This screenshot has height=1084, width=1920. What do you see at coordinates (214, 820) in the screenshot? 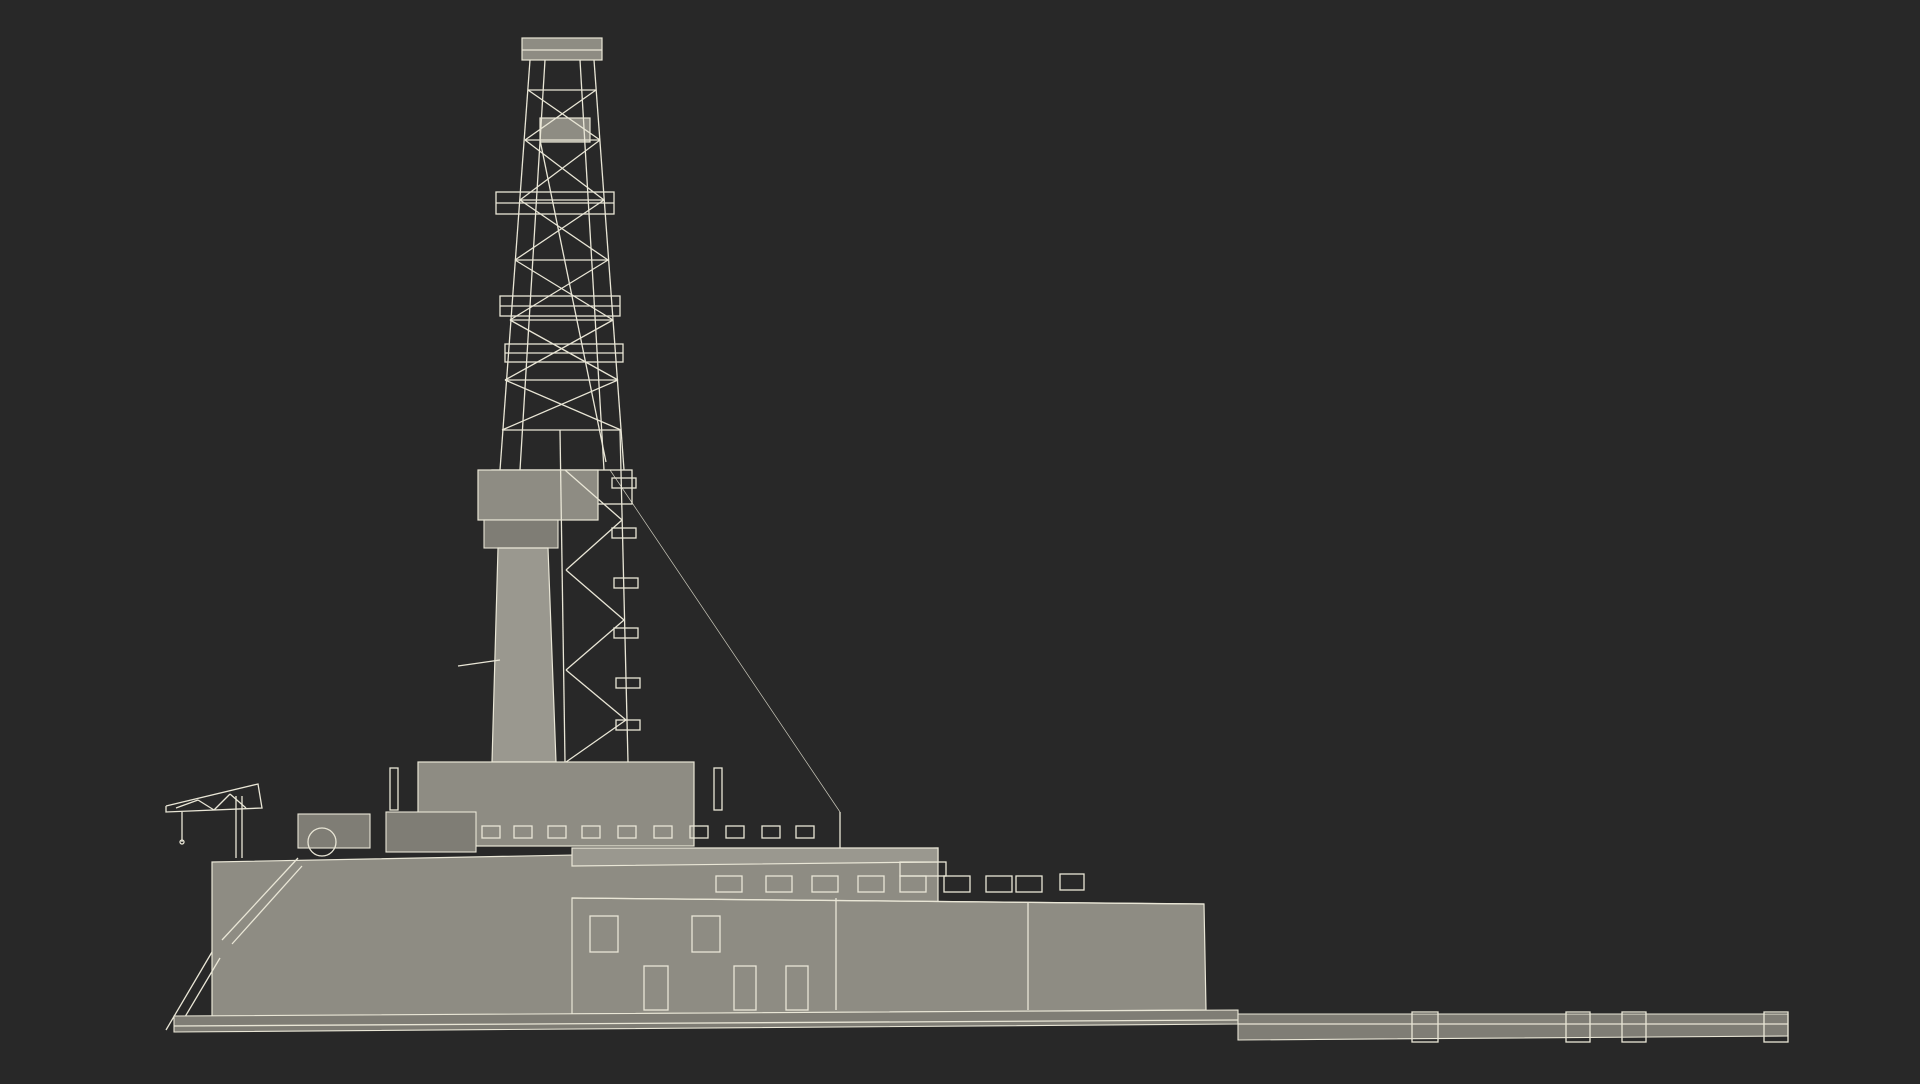
I see `deck-crane` at bounding box center [214, 820].